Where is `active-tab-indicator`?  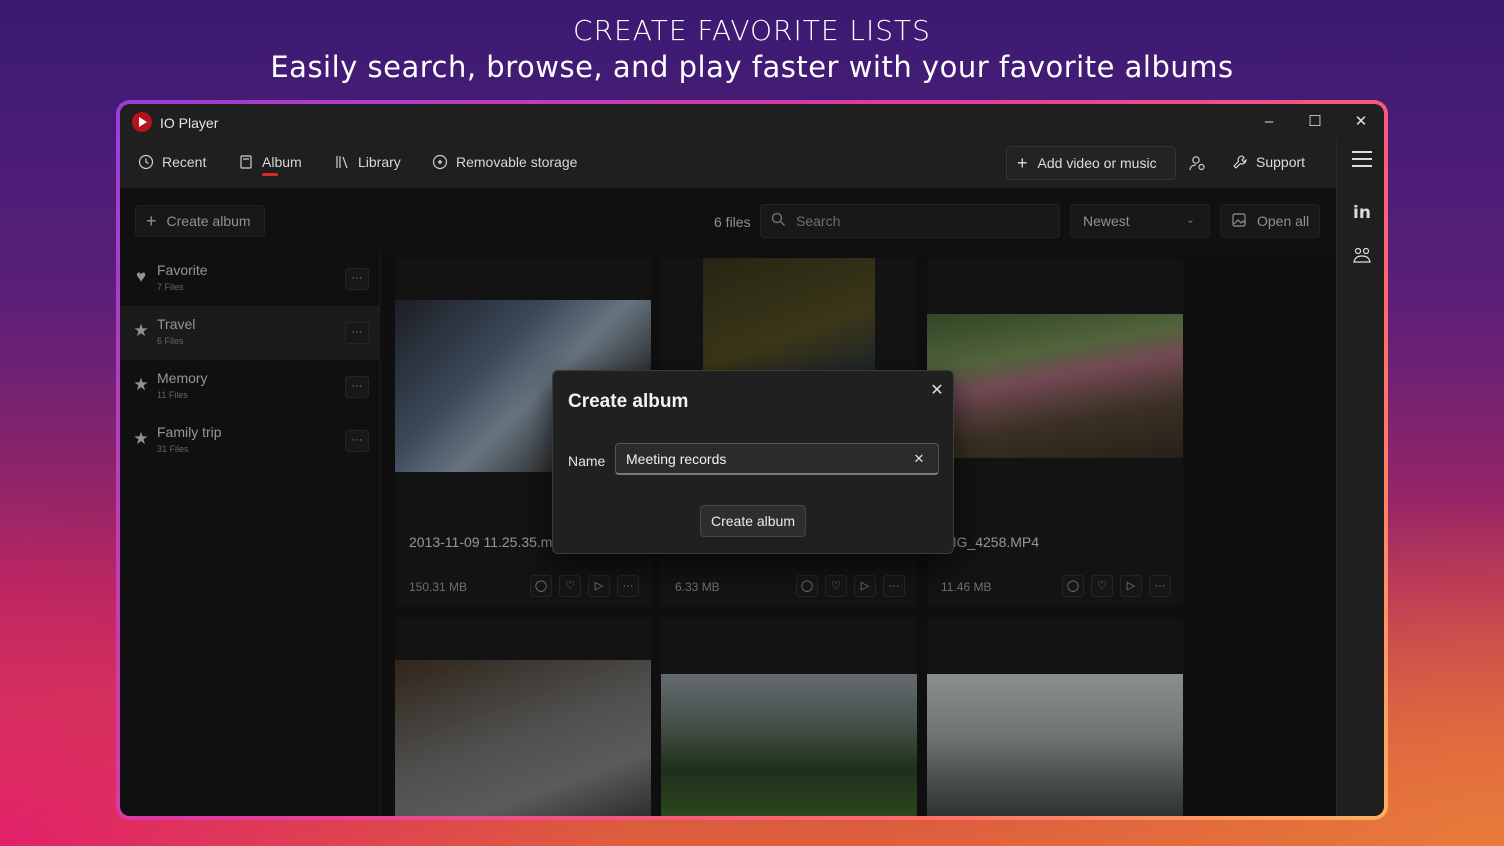
active-tab-indicator is located at coordinates (270, 174).